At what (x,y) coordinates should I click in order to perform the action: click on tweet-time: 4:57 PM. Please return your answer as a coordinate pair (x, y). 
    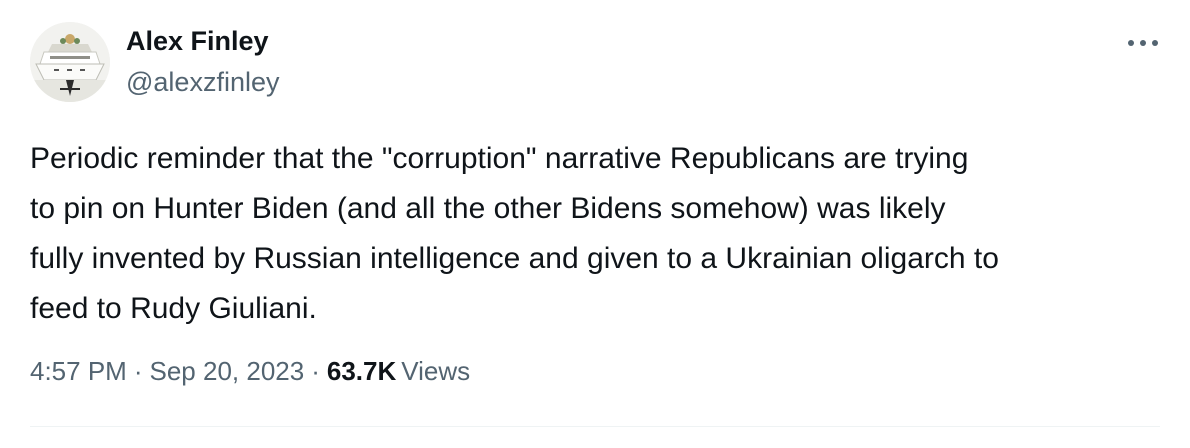
    Looking at the image, I should click on (78, 371).